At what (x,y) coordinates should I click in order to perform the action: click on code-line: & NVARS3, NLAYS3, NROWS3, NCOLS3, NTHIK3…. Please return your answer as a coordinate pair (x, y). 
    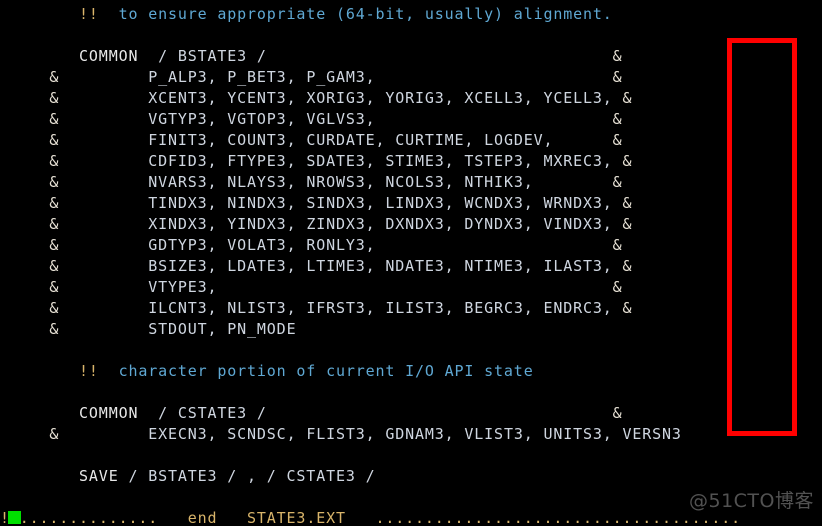
    Looking at the image, I should click on (336, 182).